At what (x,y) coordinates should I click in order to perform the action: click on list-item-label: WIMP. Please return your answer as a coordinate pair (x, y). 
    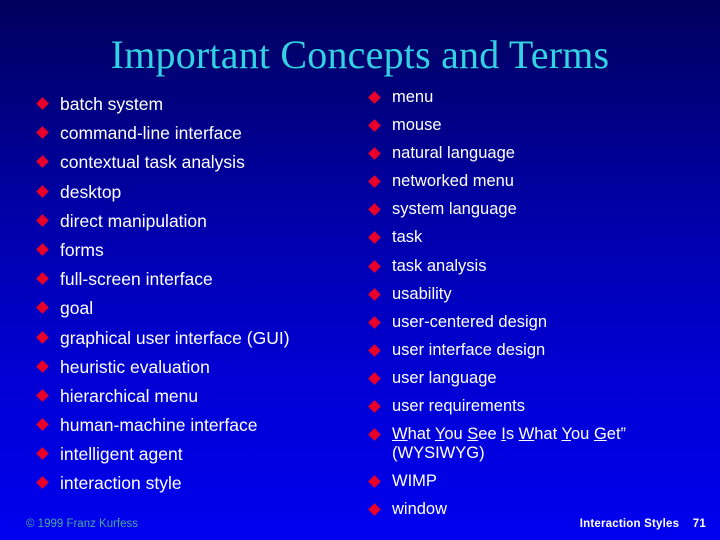
    Looking at the image, I should click on (414, 481).